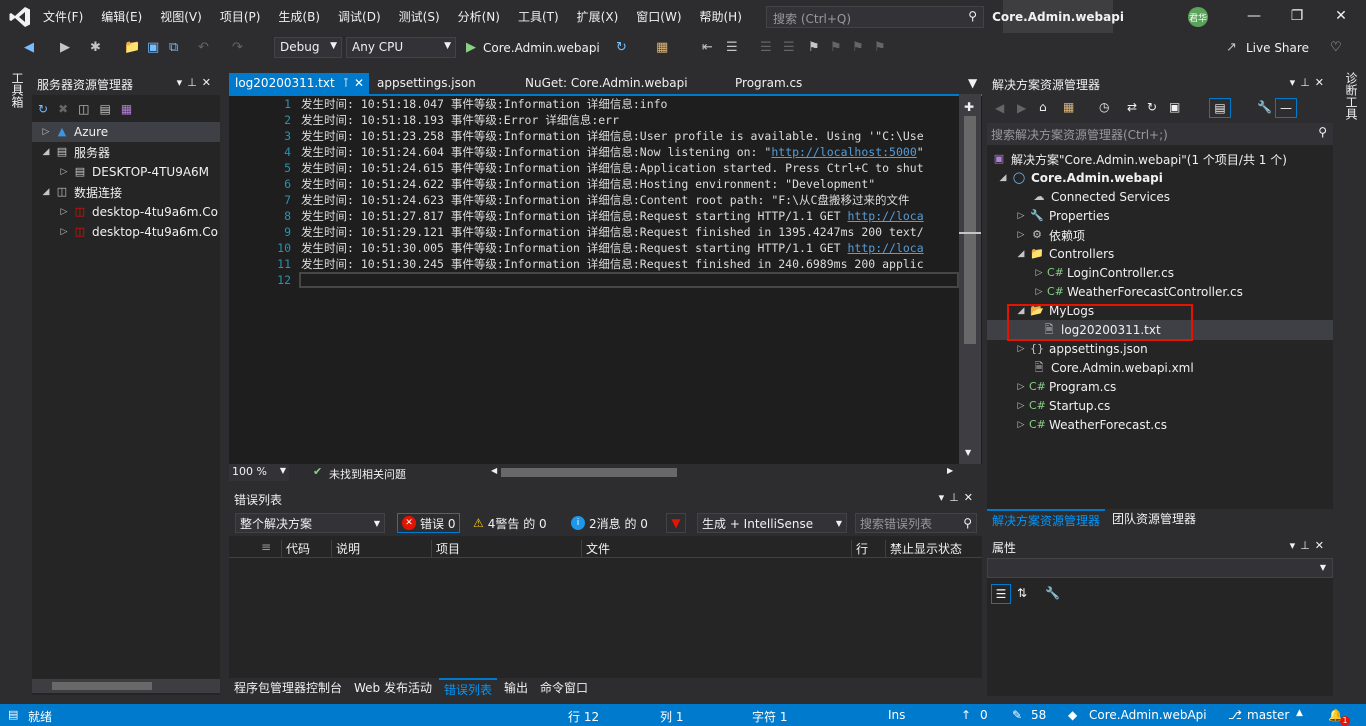 The height and width of the screenshot is (726, 1366). I want to click on vertical-scrollbar: ✚ ▼, so click(970, 279).